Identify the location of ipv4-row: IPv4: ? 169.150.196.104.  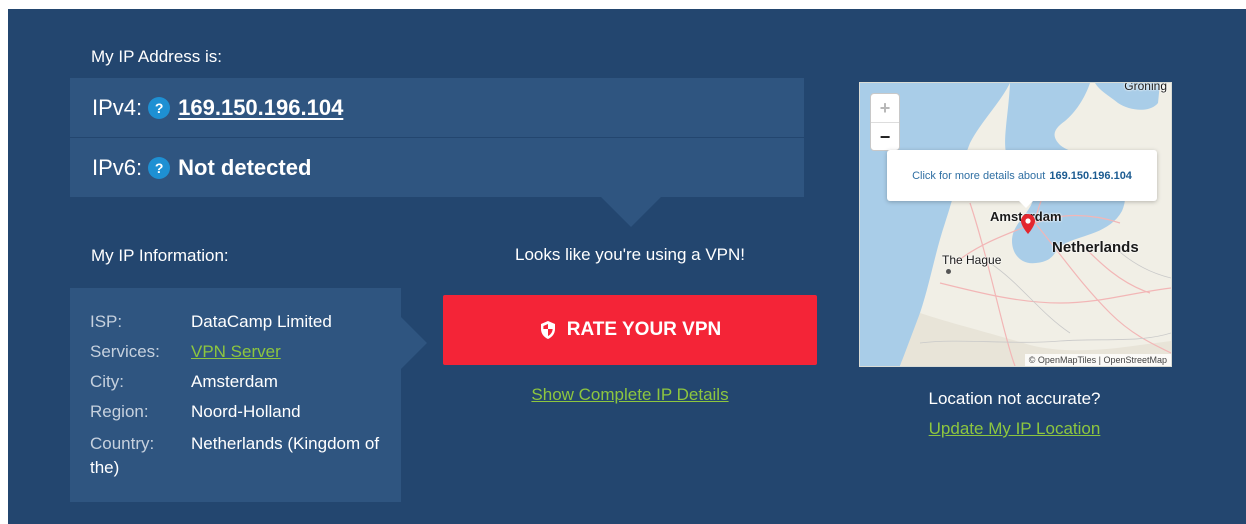
(437, 107).